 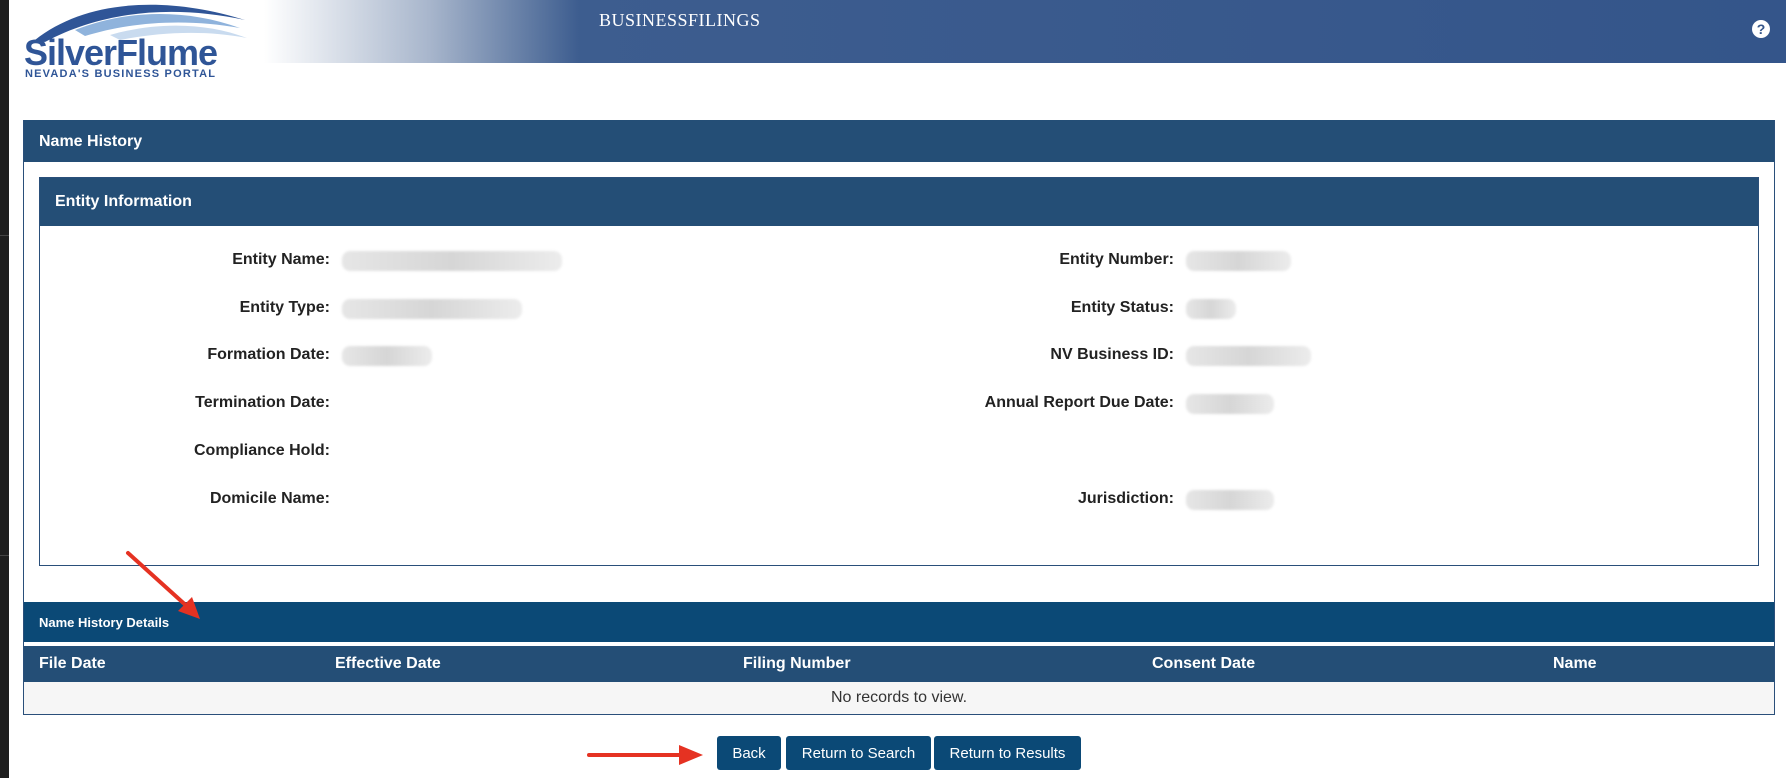 I want to click on entity-information-heading: Entity Information, so click(x=899, y=202).